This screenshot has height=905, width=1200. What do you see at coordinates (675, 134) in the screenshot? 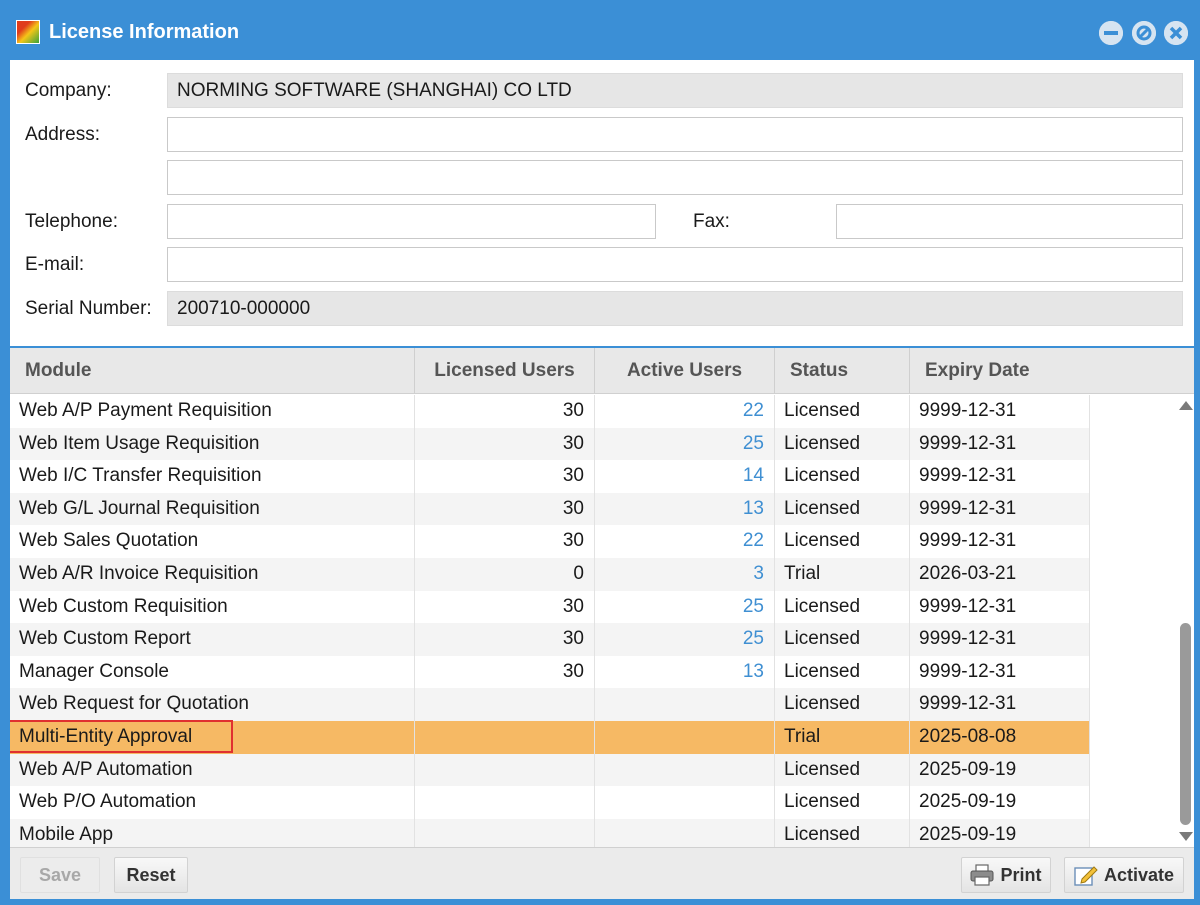
I see `address-line1-field` at bounding box center [675, 134].